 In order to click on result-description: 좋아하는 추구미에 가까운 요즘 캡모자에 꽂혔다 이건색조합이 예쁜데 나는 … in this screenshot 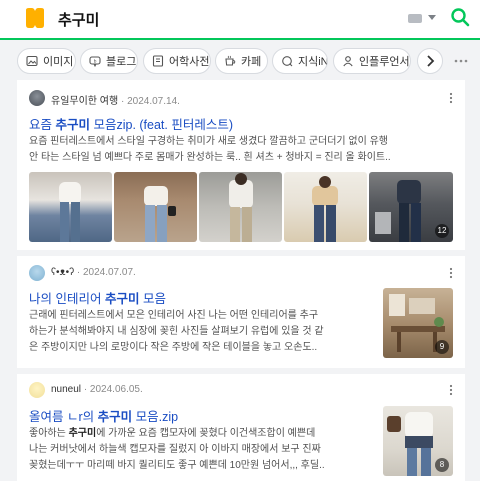, I will do `click(204, 451)`.